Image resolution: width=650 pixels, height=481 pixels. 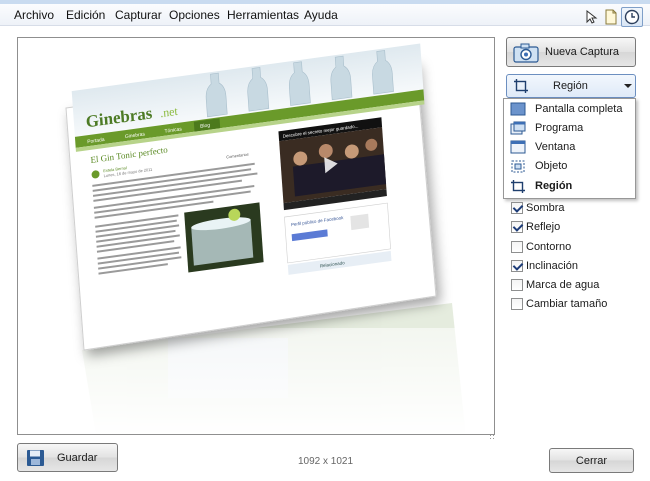 What do you see at coordinates (543, 227) in the screenshot?
I see `option-label: Reflejo` at bounding box center [543, 227].